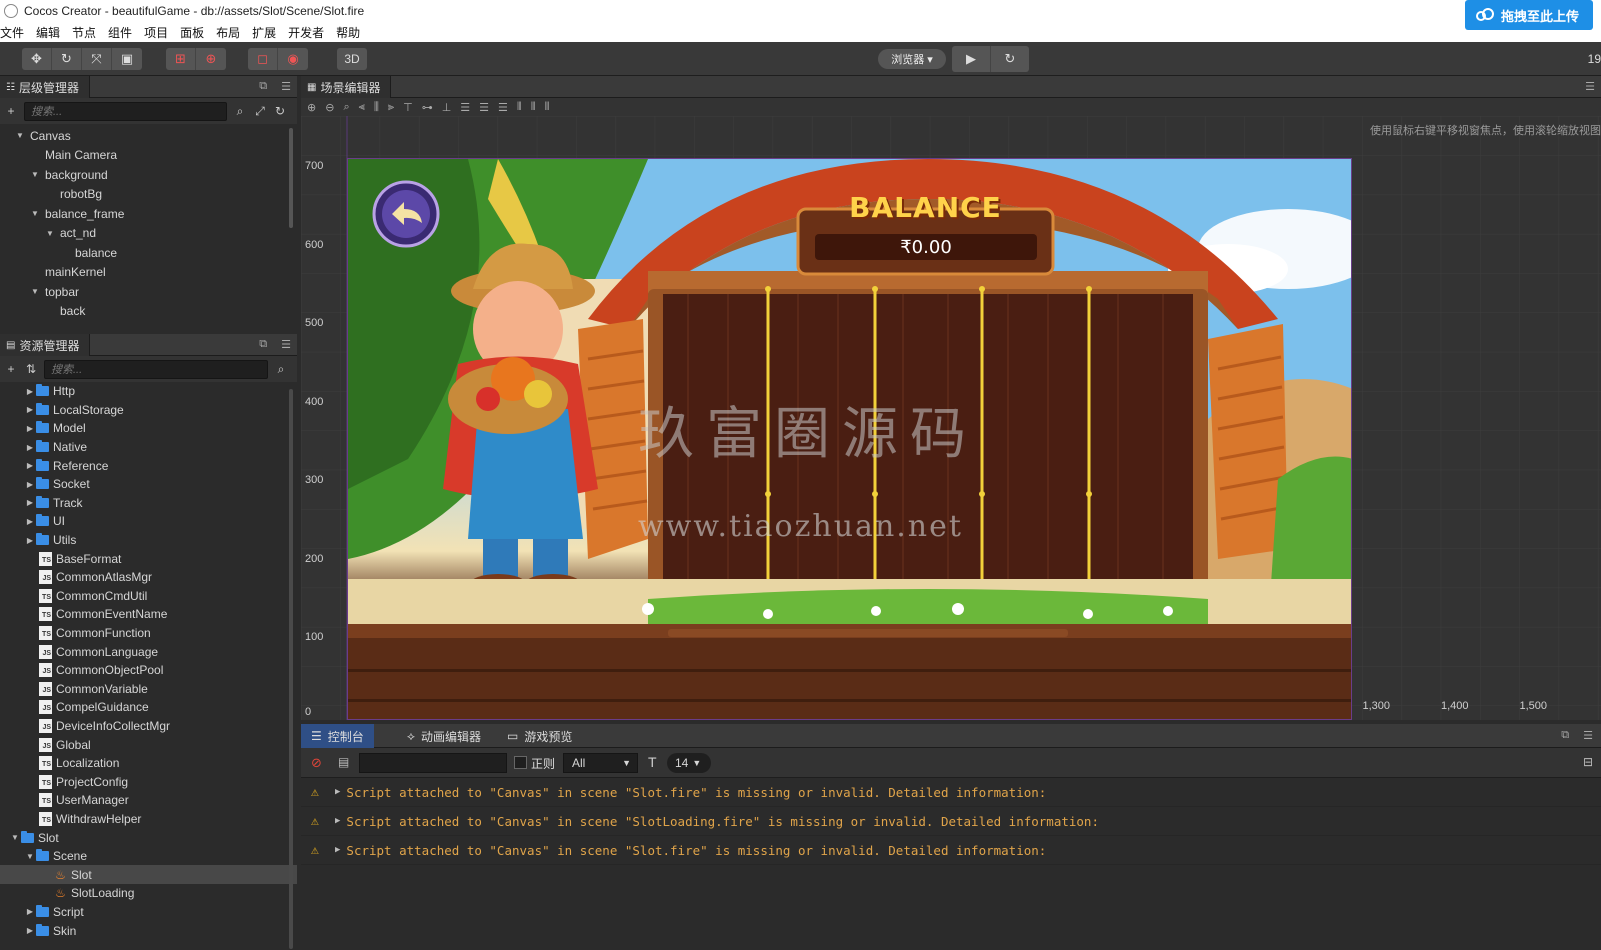 The image size is (1601, 950). Describe the element at coordinates (123, 32) in the screenshot. I see `menu-component: 组件` at that location.